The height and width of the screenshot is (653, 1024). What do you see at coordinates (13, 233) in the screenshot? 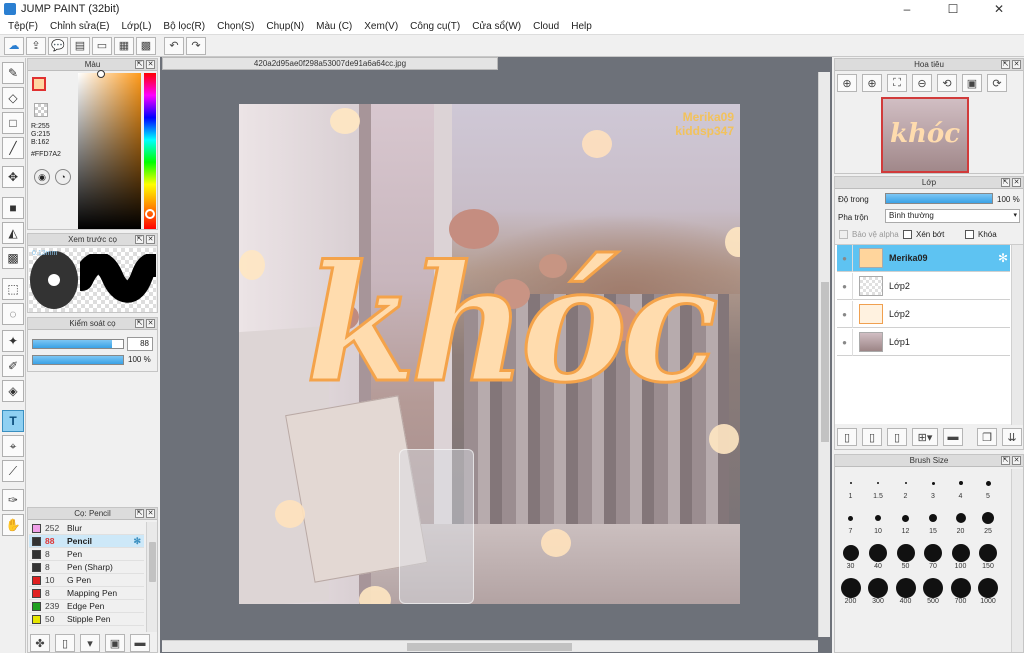
I see `bucket-tool-icon: ◭` at bounding box center [13, 233].